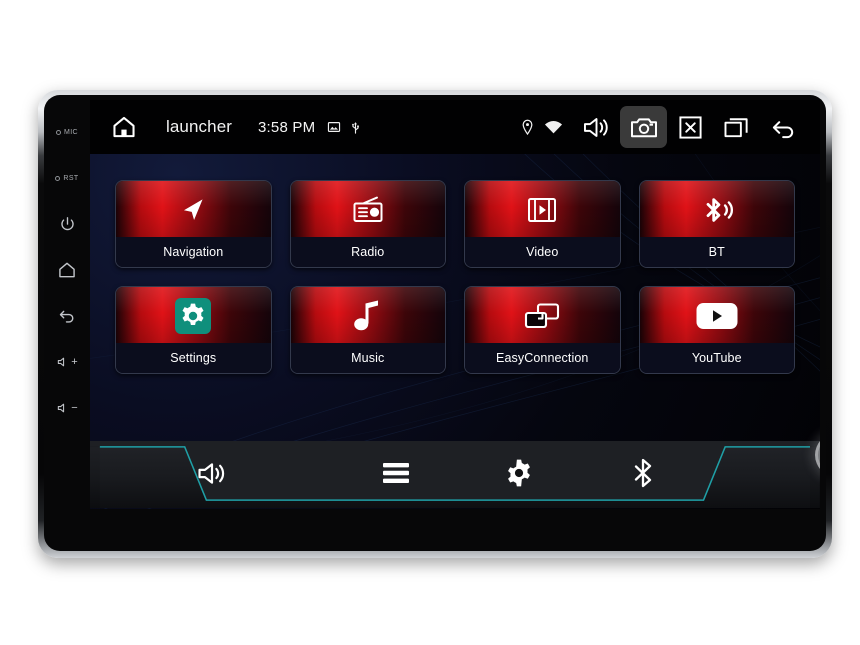 This screenshot has width=860, height=645. I want to click on dock-bluetooth-button, so click(643, 473).